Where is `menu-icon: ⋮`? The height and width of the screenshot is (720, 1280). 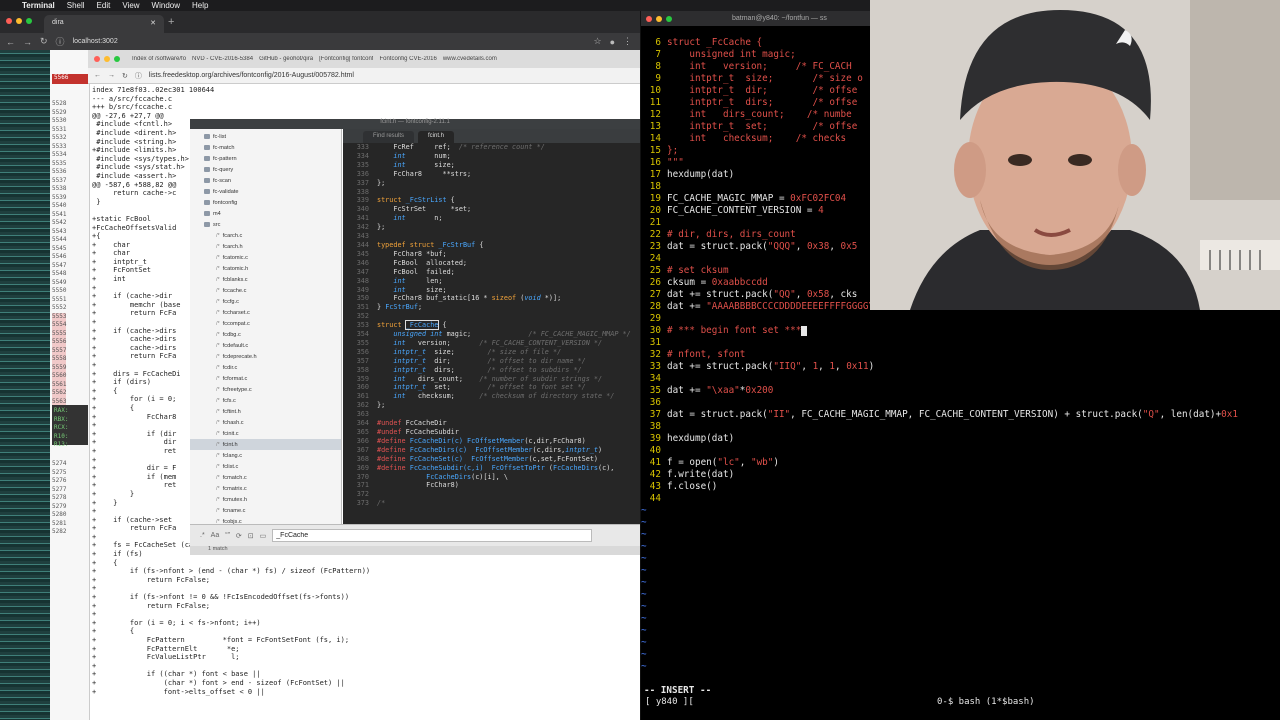
menu-icon: ⋮ is located at coordinates (627, 41).